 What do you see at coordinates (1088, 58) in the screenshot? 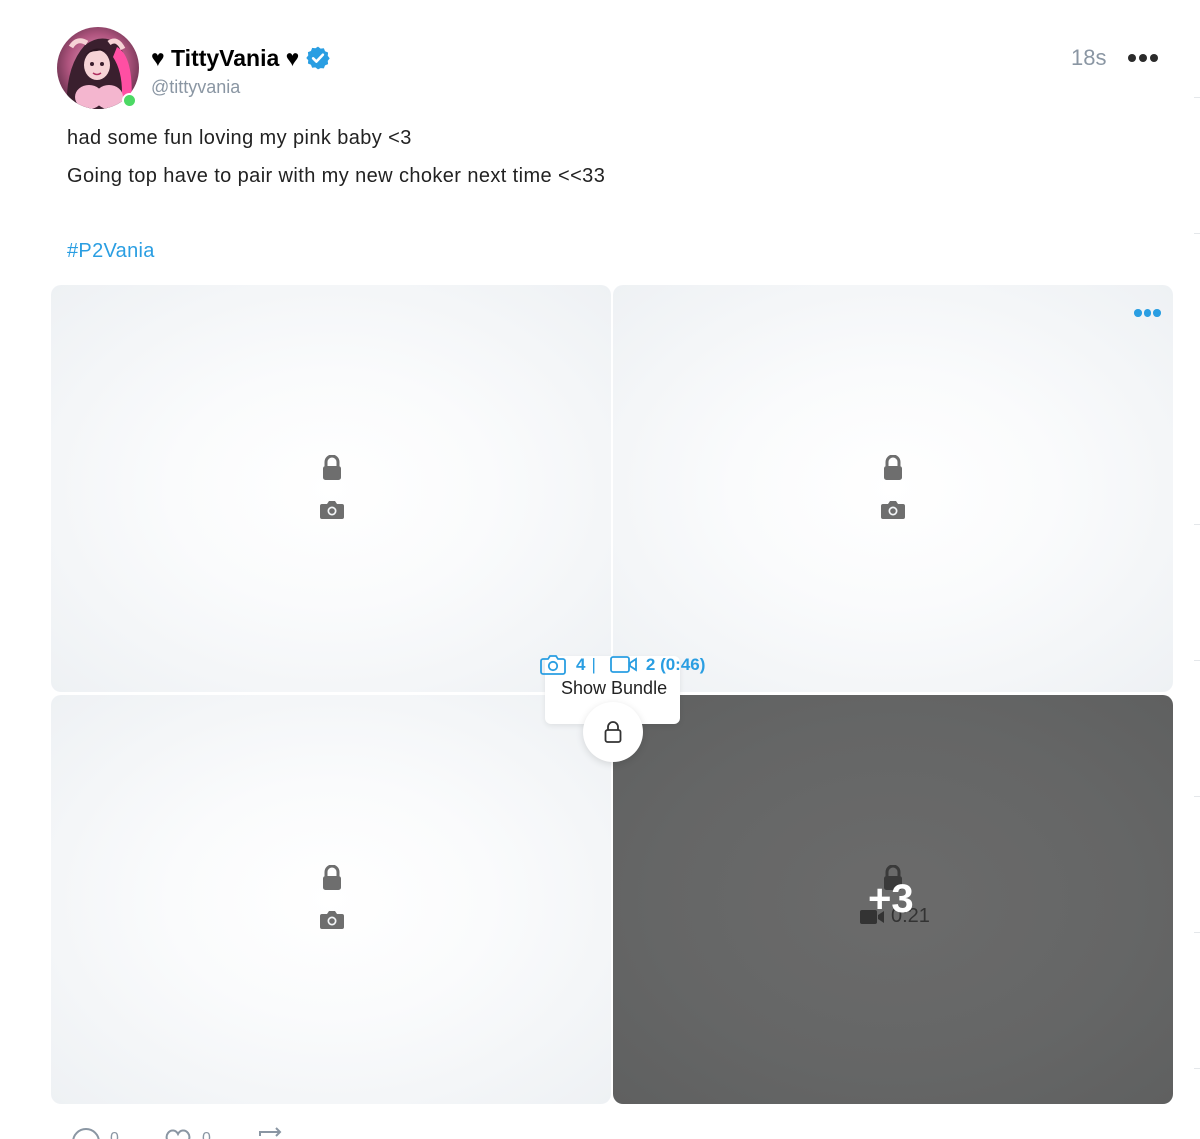
I see `post-timestamp: 18s` at bounding box center [1088, 58].